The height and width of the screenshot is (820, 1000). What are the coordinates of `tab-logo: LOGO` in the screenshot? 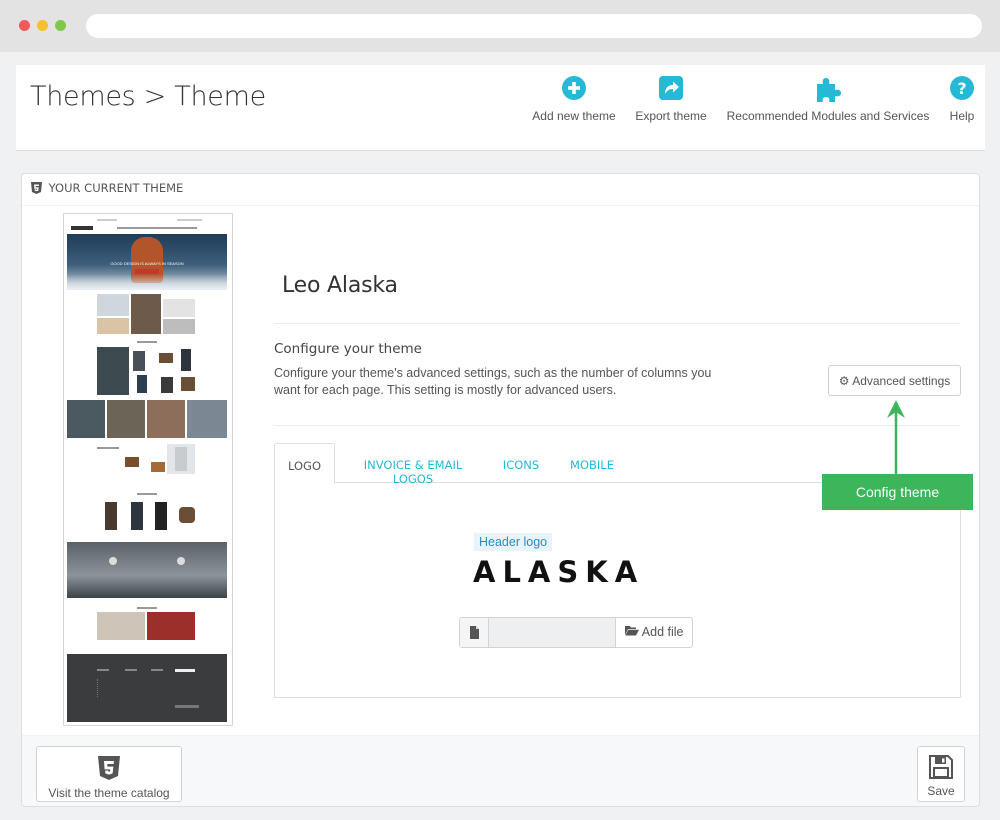 It's located at (304, 463).